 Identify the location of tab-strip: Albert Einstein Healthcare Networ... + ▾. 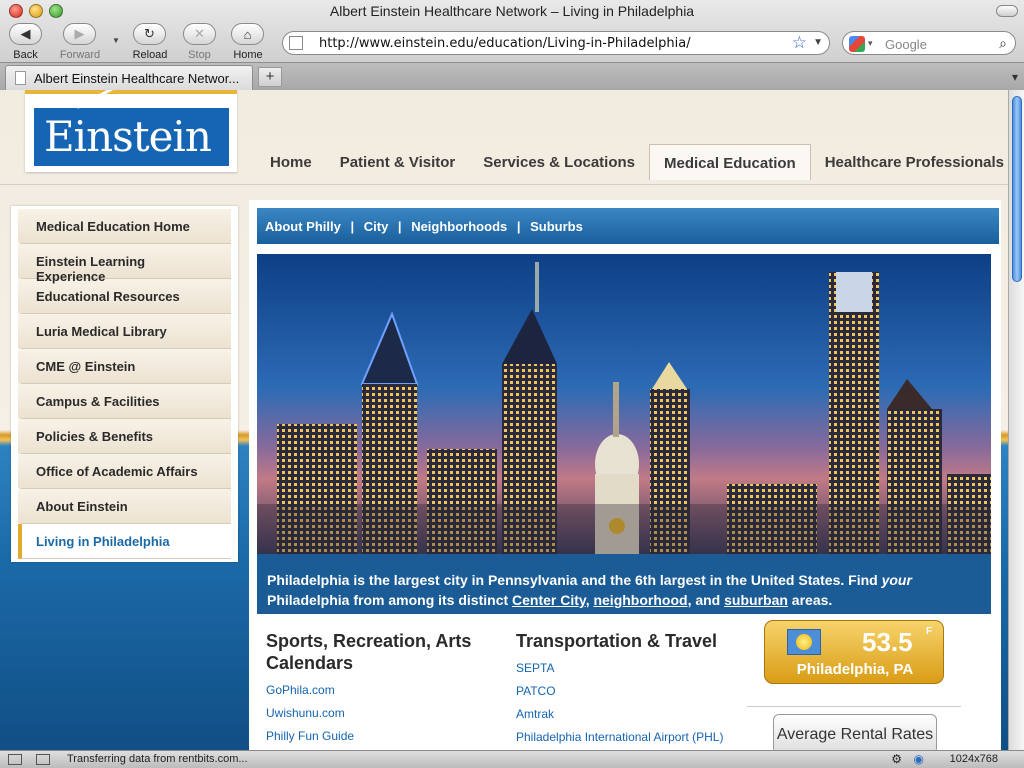
(512, 76).